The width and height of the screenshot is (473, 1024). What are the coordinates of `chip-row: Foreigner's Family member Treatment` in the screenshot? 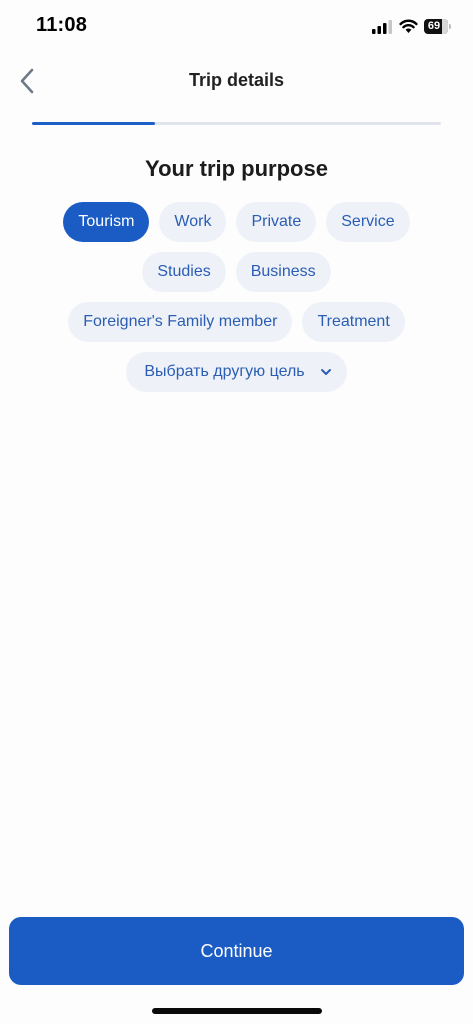 It's located at (236, 322).